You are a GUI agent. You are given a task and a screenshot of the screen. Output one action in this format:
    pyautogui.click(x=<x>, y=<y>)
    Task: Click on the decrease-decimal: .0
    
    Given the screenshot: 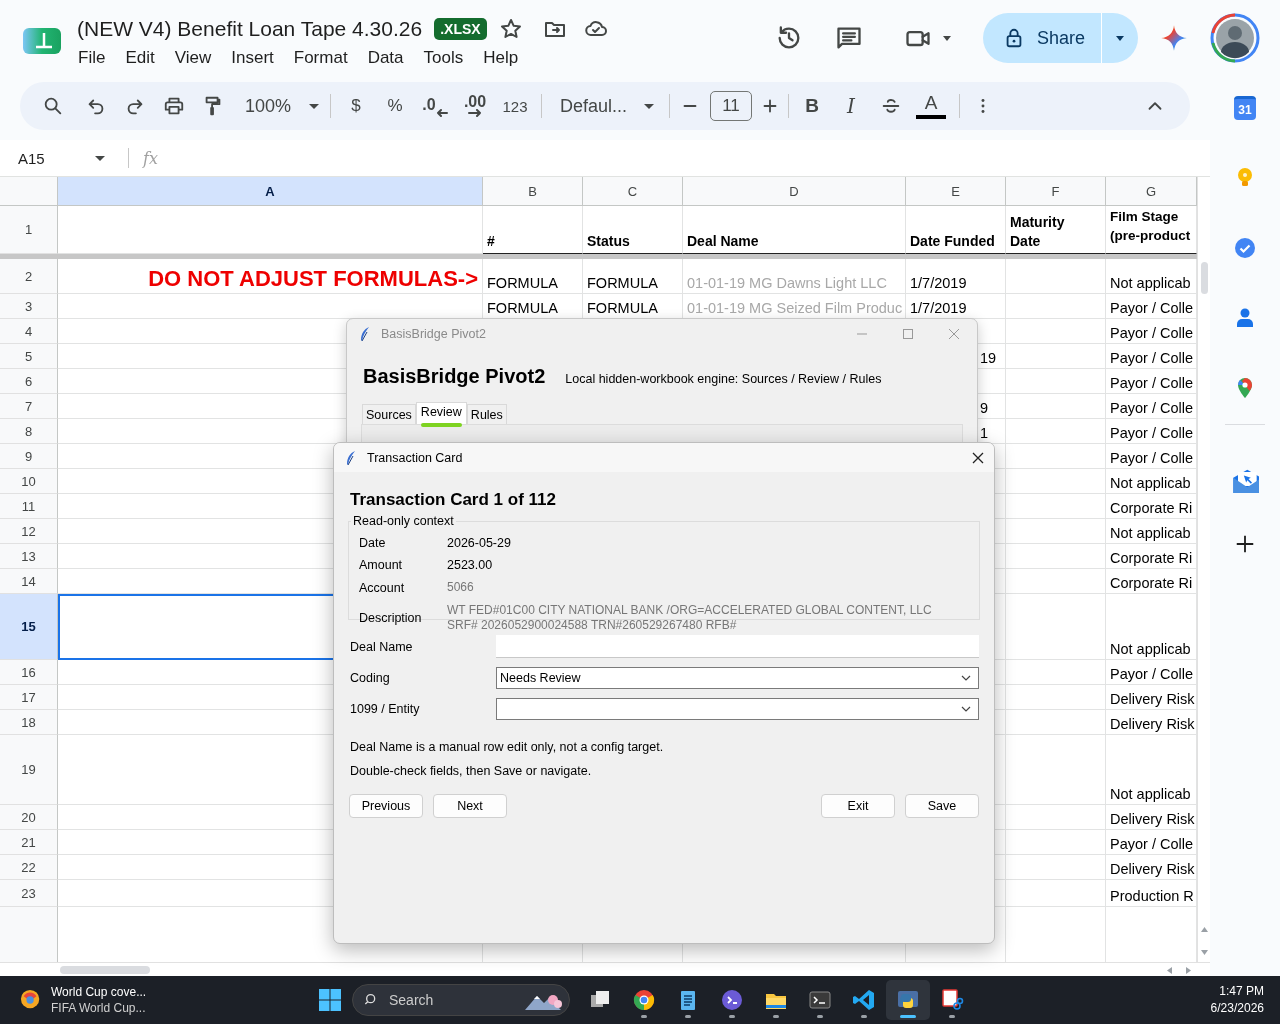 What is the action you would take?
    pyautogui.click(x=435, y=106)
    